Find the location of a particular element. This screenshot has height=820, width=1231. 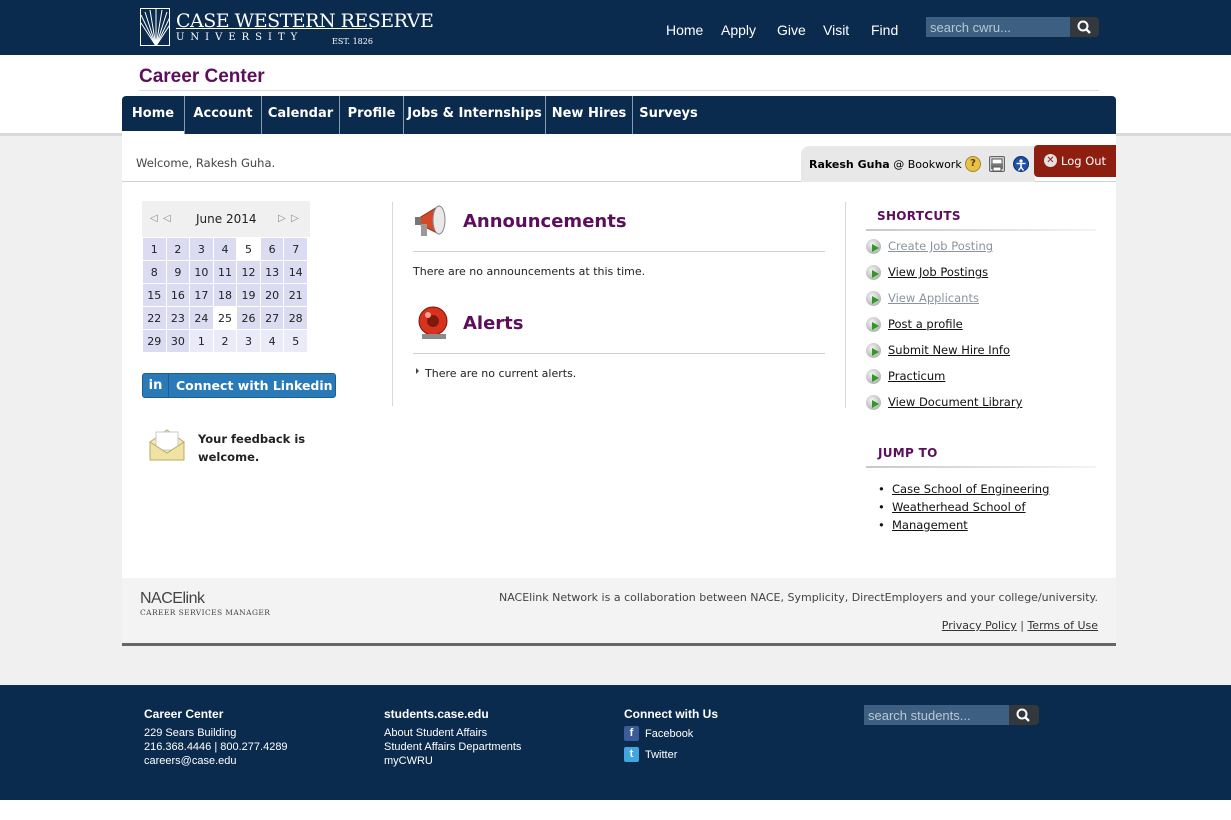

footer-email-link: careers@case.edu is located at coordinates (216, 761).